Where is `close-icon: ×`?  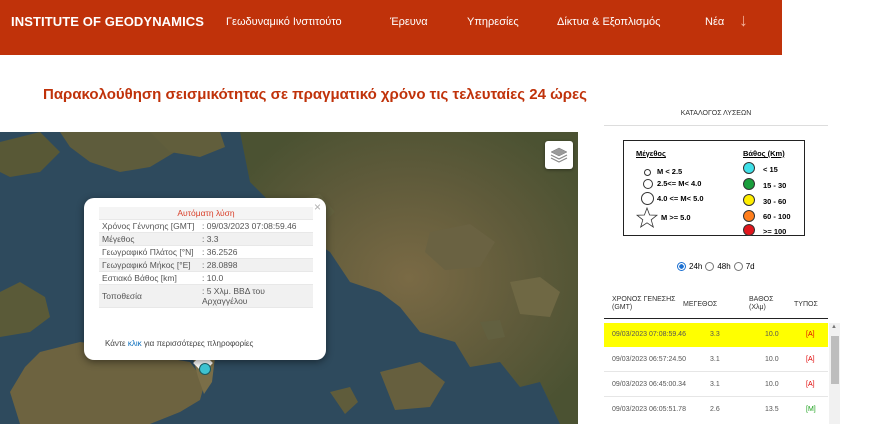
close-icon: × is located at coordinates (317, 207).